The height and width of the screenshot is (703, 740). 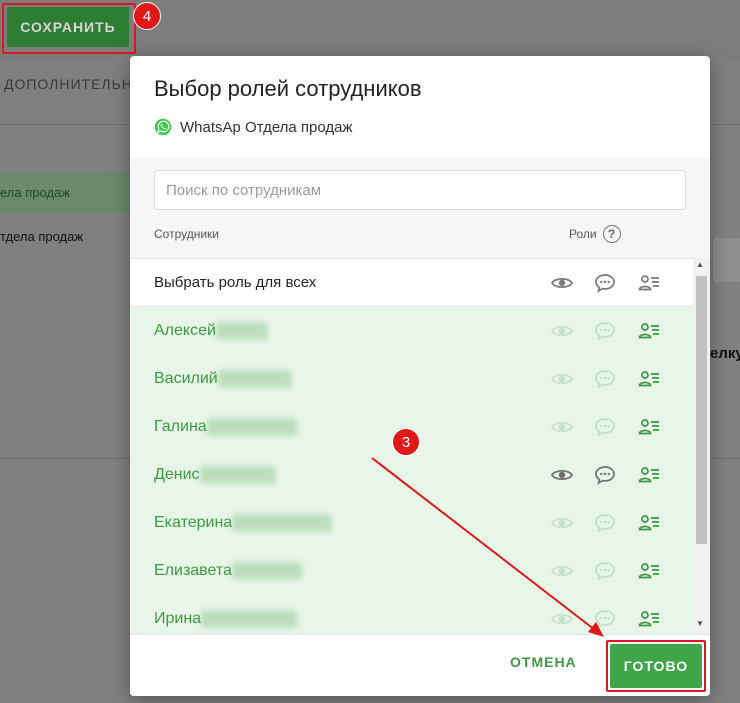 What do you see at coordinates (193, 522) in the screenshot?
I see `employee-name: Екатерина` at bounding box center [193, 522].